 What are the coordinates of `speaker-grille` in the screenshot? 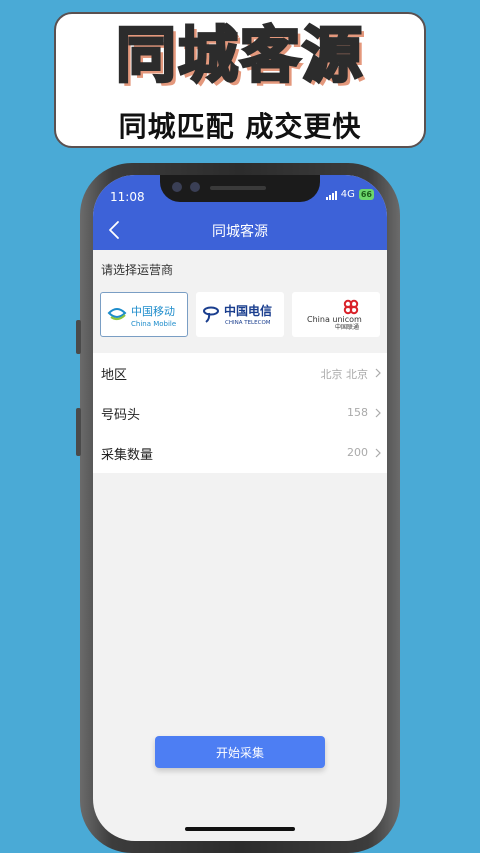 It's located at (238, 188).